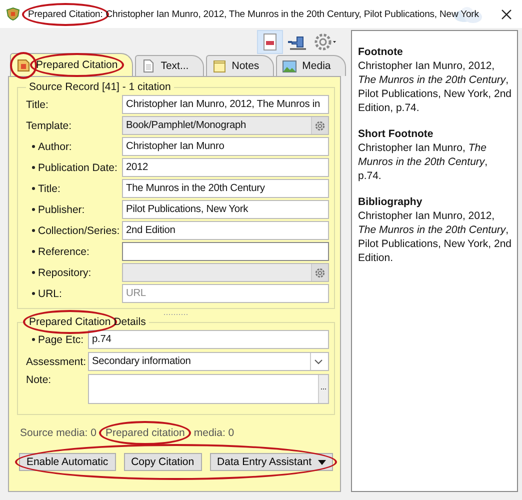 The height and width of the screenshot is (500, 522). Describe the element at coordinates (65, 14) in the screenshot. I see `window-title: Prepared Citation:` at that location.